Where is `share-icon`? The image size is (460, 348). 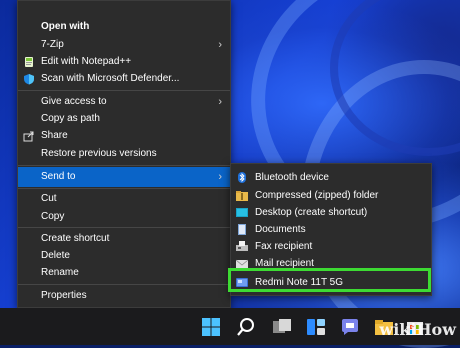
share-icon is located at coordinates (28, 136).